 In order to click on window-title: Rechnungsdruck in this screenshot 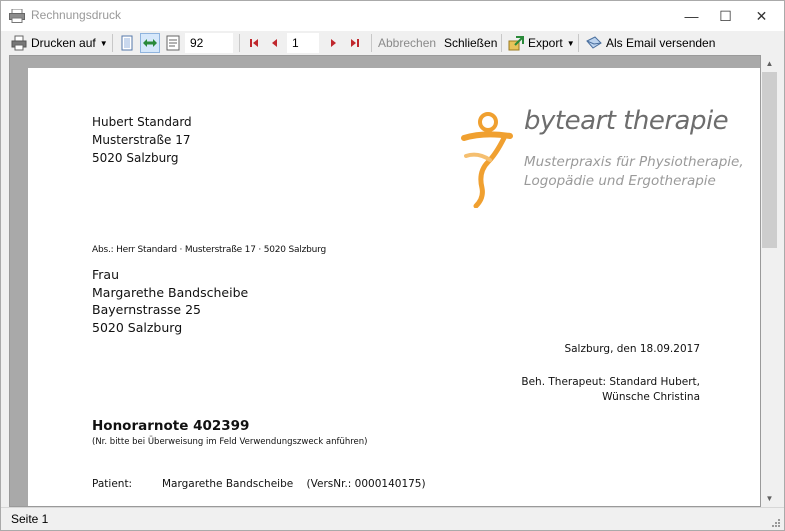, I will do `click(76, 15)`.